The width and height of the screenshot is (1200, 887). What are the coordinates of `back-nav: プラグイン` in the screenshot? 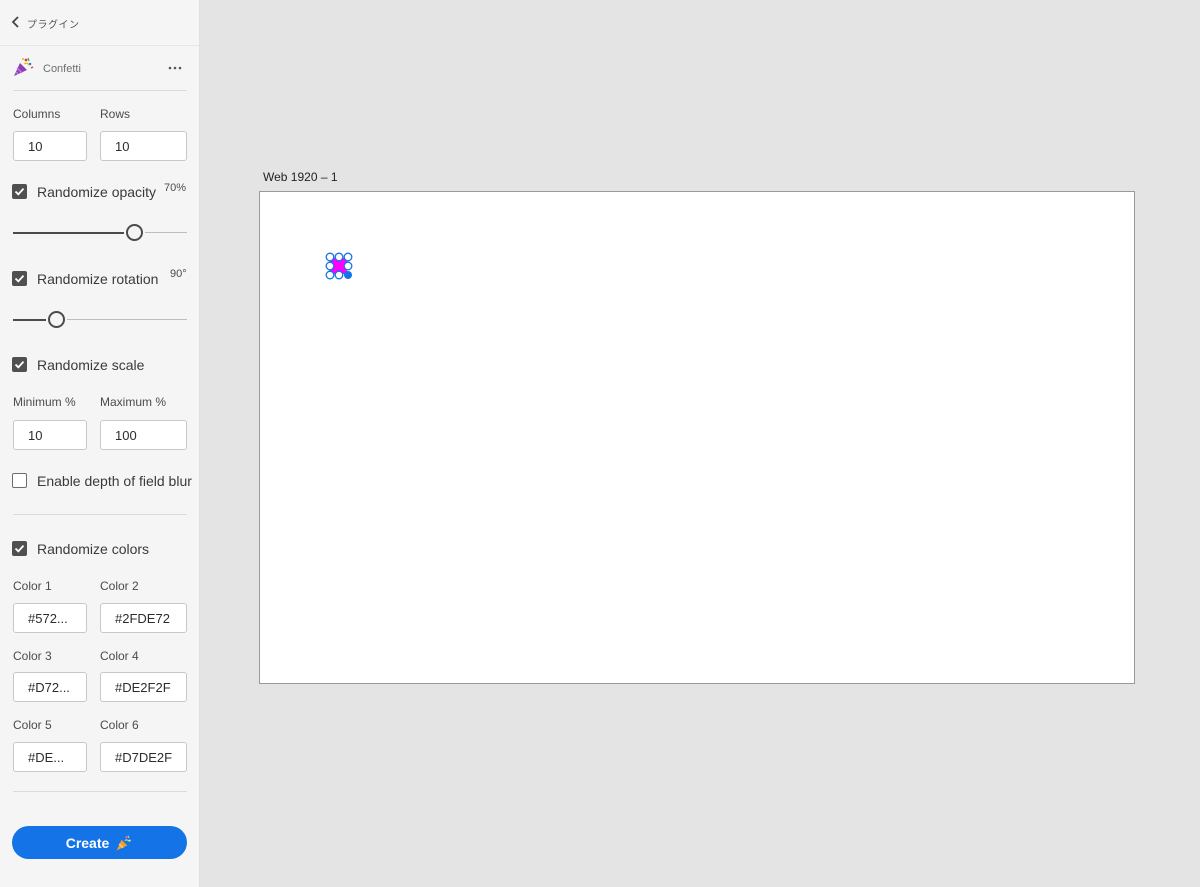 It's located at (99, 23).